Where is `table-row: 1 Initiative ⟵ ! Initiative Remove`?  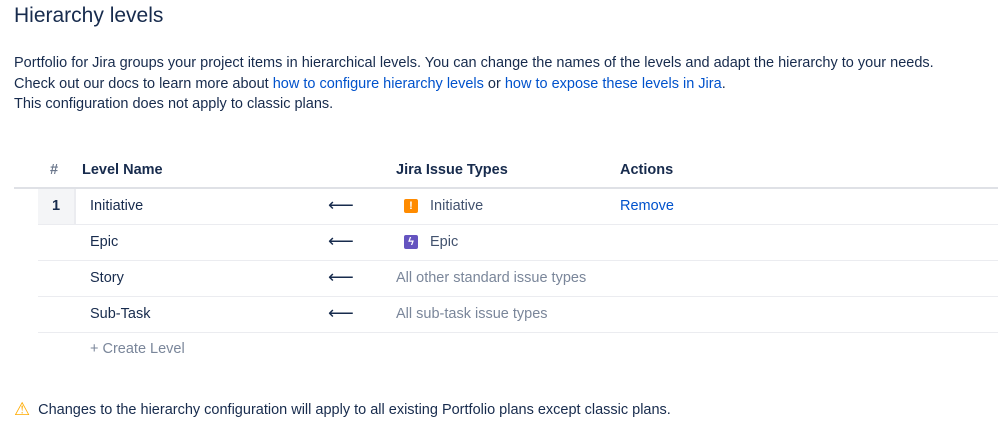 table-row: 1 Initiative ⟵ ! Initiative Remove is located at coordinates (518, 207).